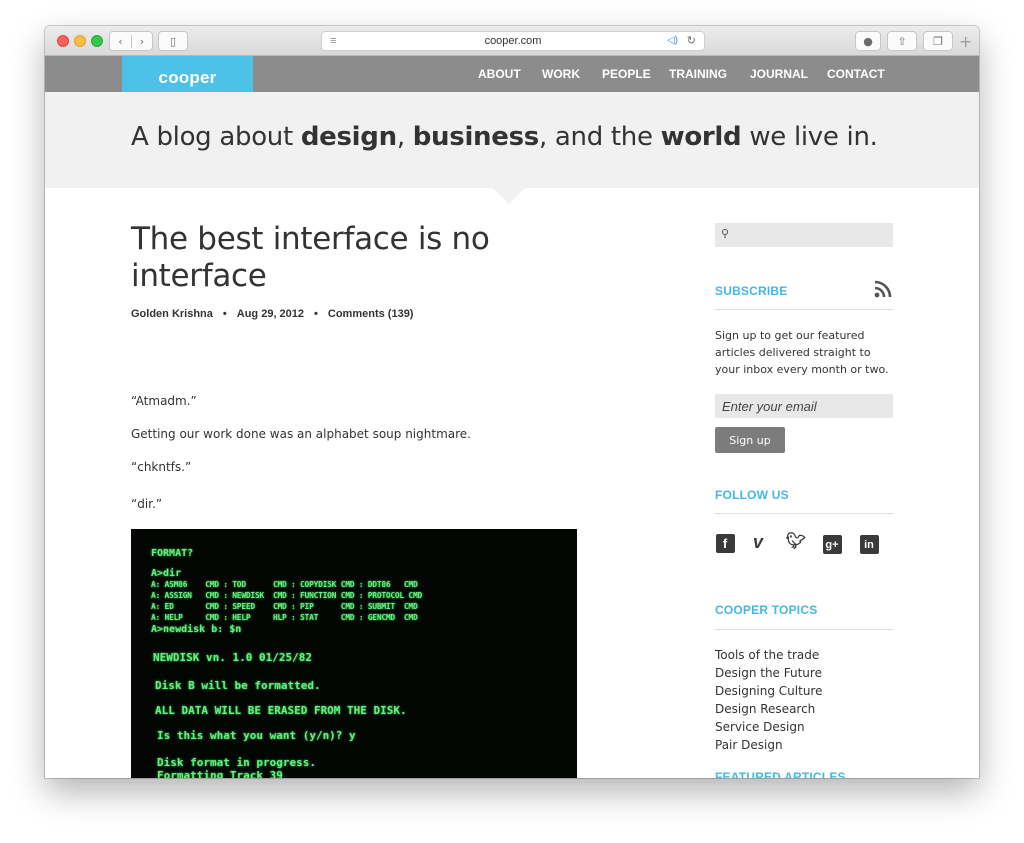 Image resolution: width=1024 pixels, height=843 pixels. Describe the element at coordinates (166, 573) in the screenshot. I see `terminal-line: A>dir` at that location.